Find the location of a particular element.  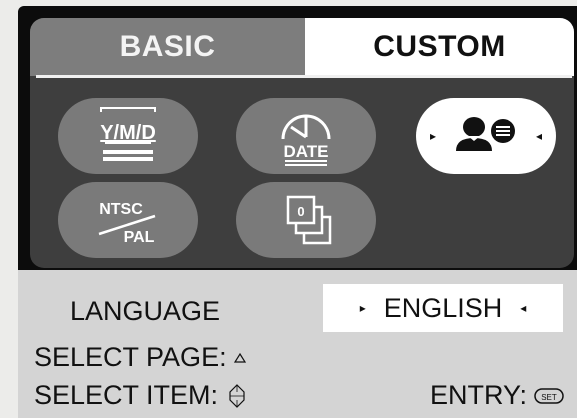

four-way-button-icon is located at coordinates (237, 395).